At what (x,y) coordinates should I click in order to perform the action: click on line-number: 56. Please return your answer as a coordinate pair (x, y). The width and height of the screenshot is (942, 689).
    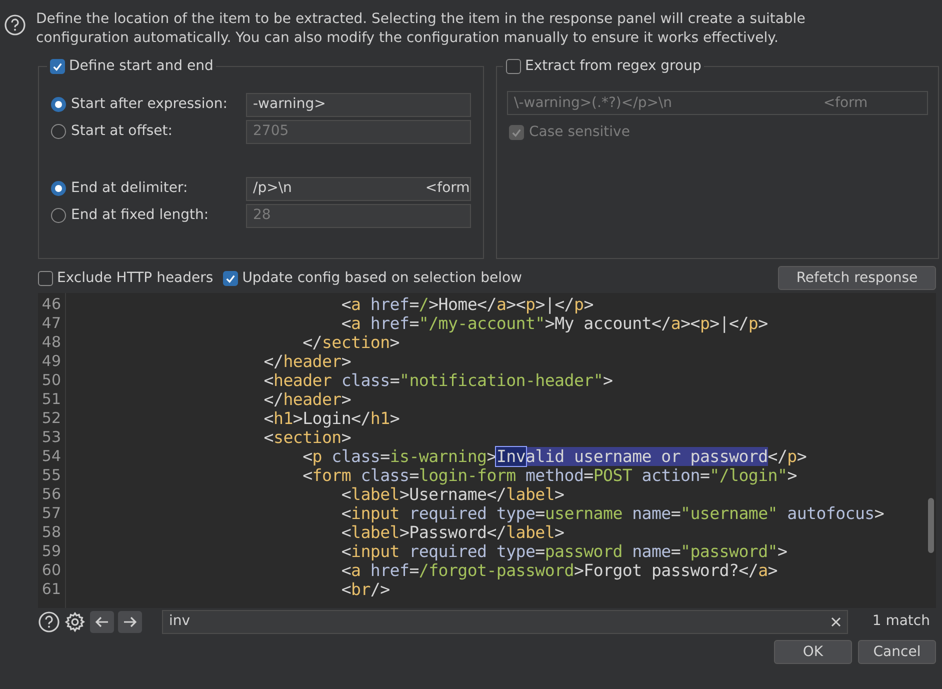
    Looking at the image, I should click on (51, 494).